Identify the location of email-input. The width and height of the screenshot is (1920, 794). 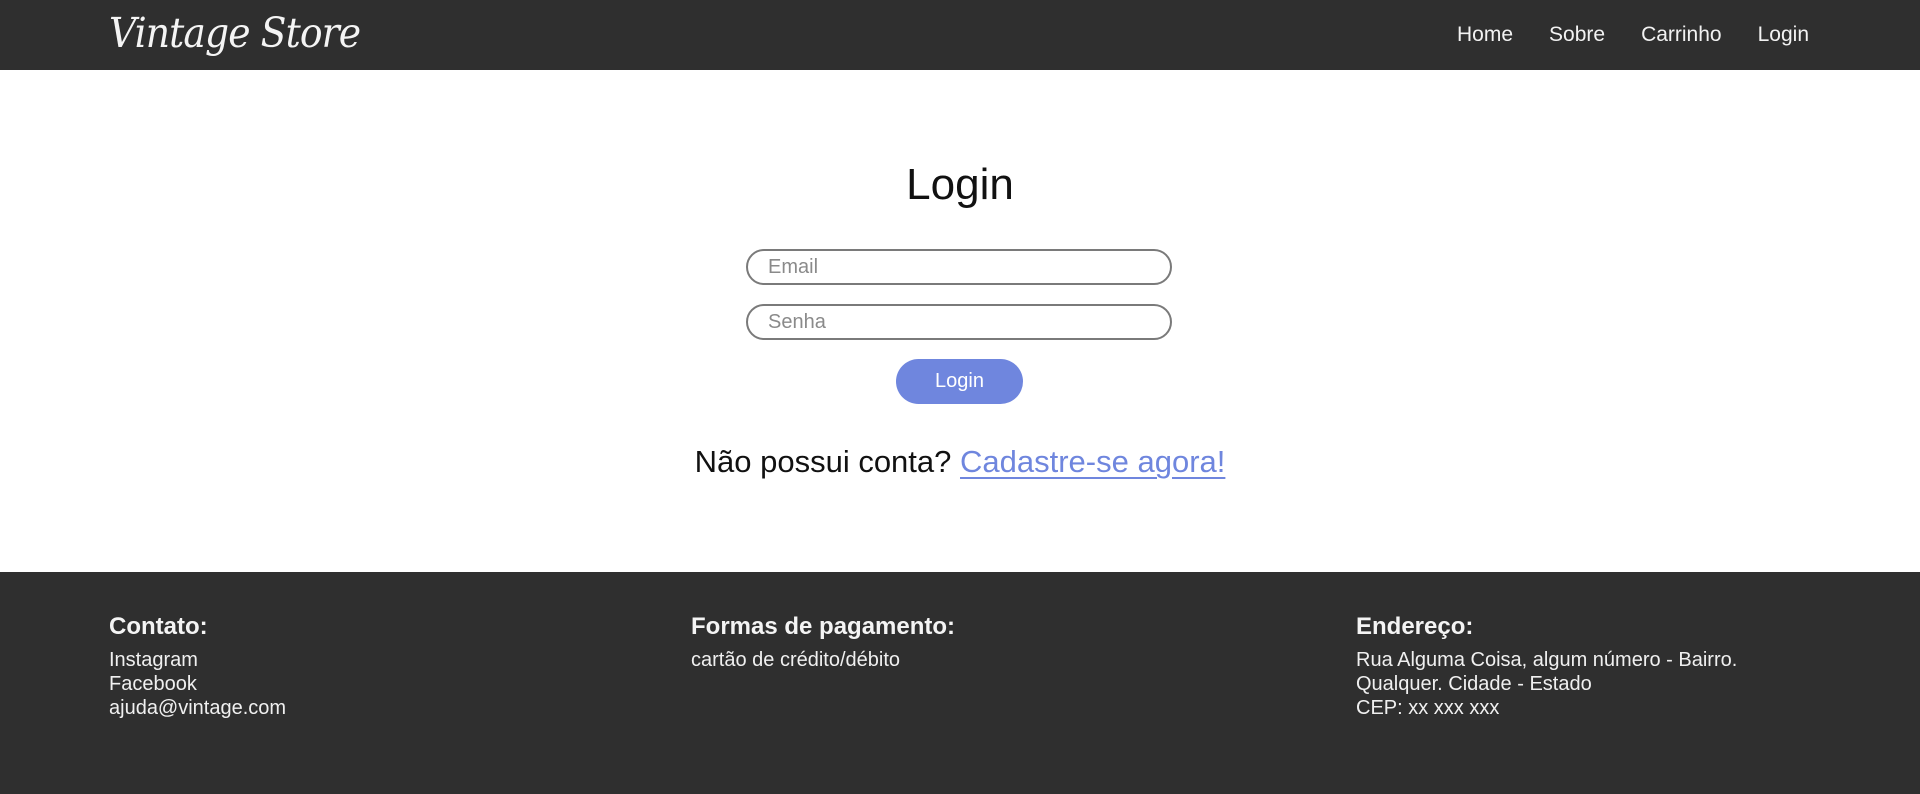
(963, 267).